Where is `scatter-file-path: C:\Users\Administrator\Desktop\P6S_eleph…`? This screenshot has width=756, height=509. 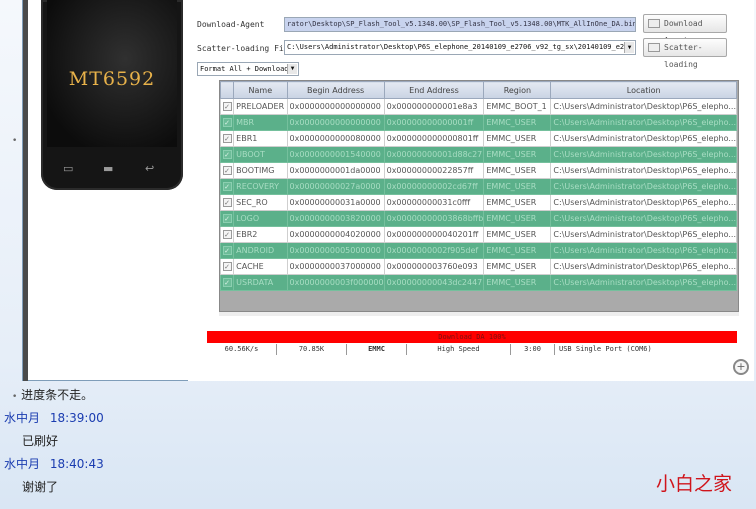 scatter-file-path: C:\Users\Administrator\Desktop\P6S_eleph… is located at coordinates (460, 47).